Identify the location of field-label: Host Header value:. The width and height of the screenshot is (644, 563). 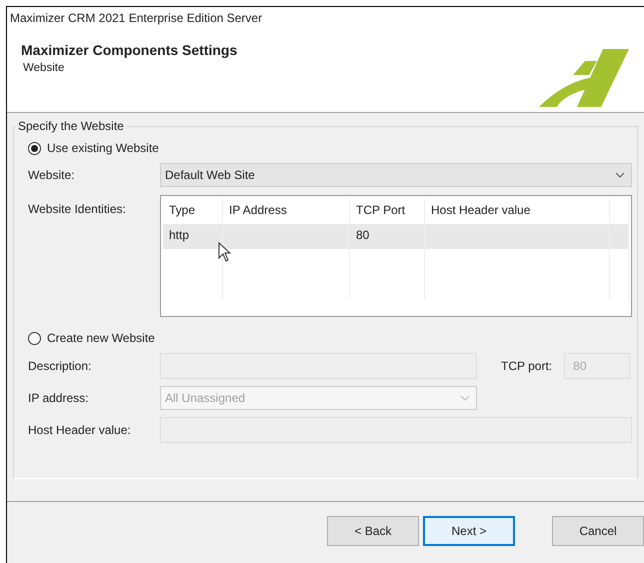
(79, 430).